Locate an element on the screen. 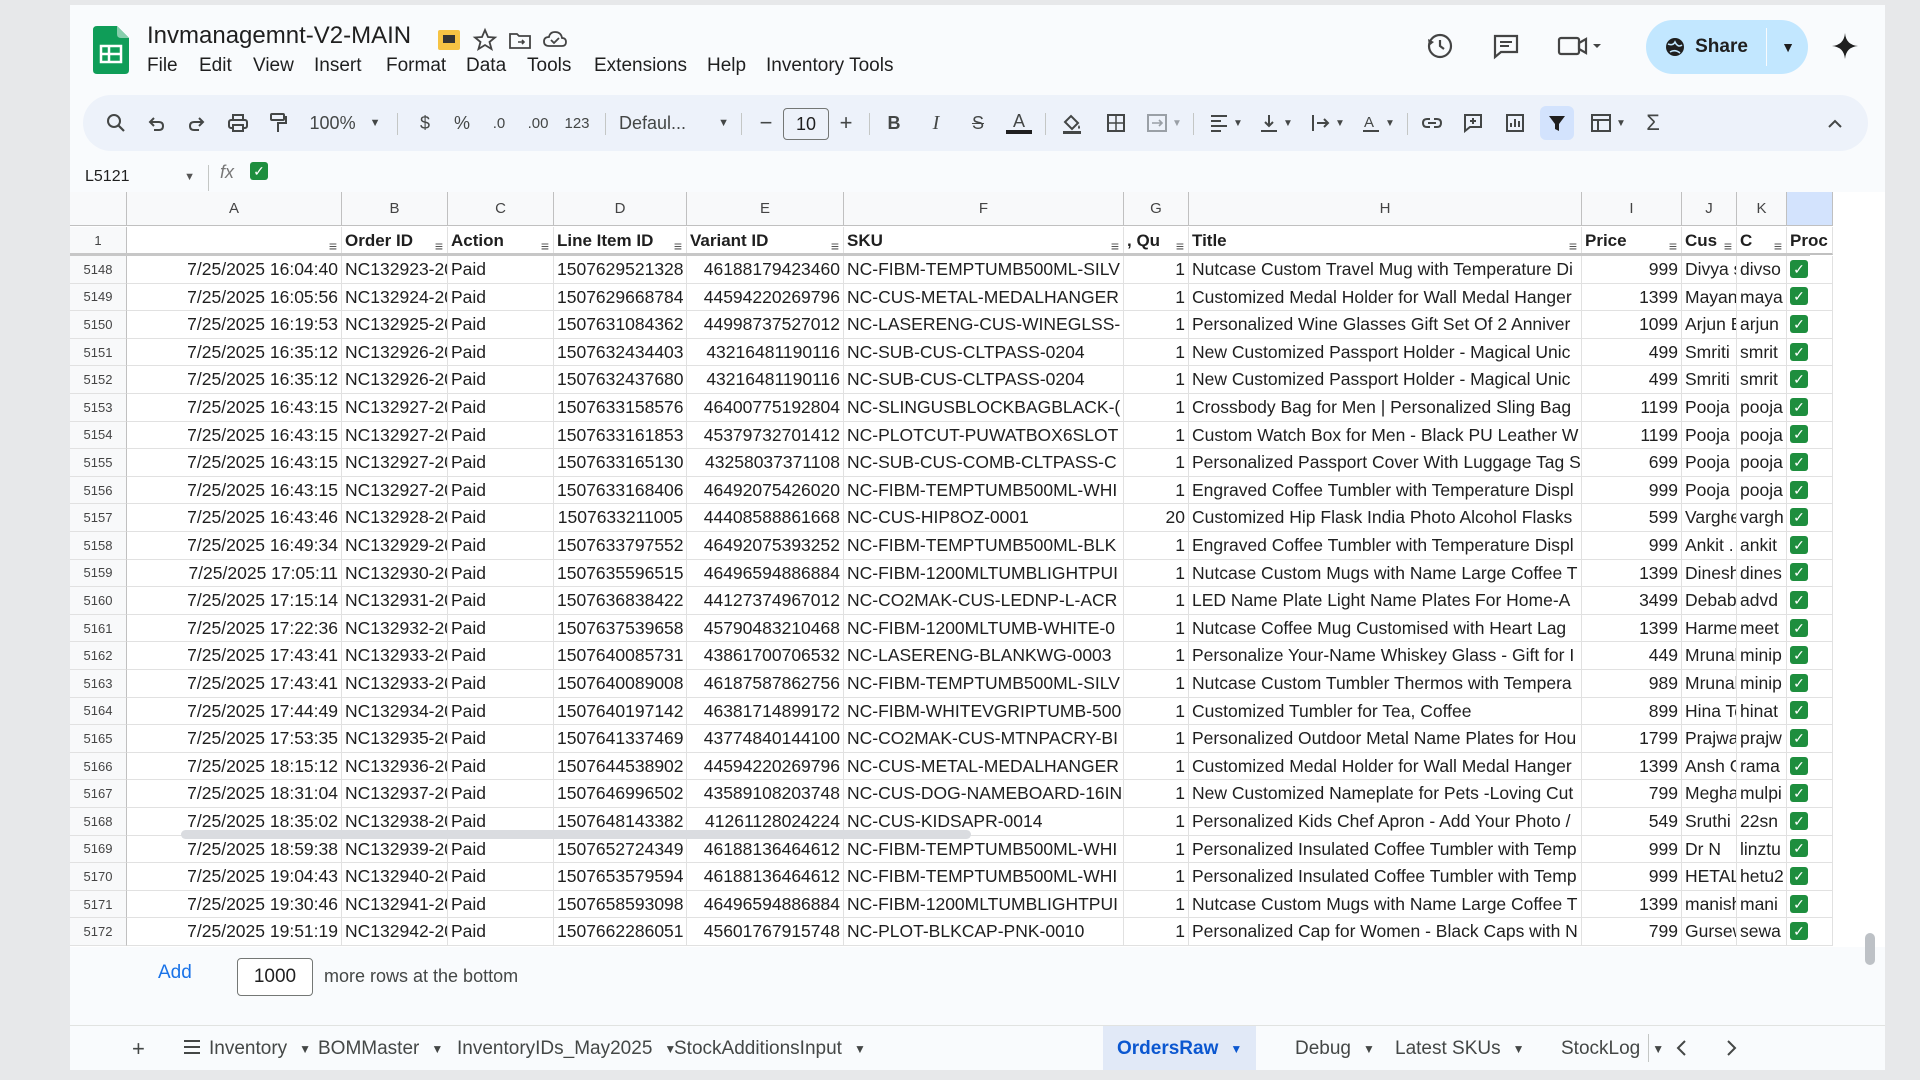  cell-cus: Ankit . is located at coordinates (1709, 546).